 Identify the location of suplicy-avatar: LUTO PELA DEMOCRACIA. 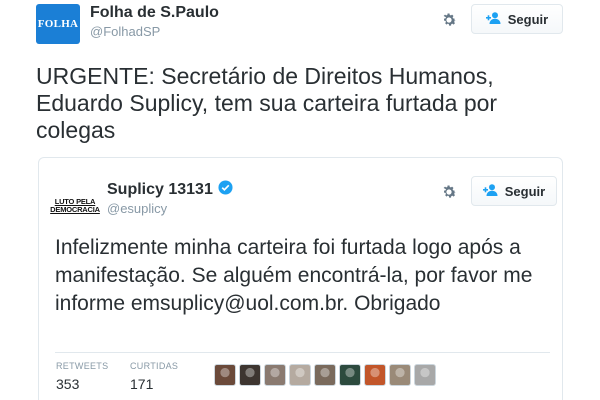
(75, 206).